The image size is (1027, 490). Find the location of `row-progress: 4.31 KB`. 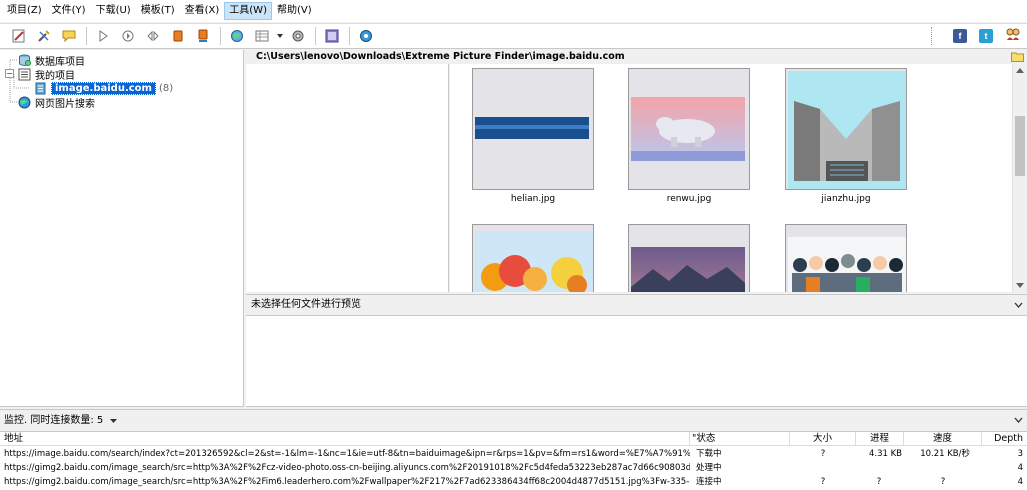

row-progress: 4.31 KB is located at coordinates (885, 454).